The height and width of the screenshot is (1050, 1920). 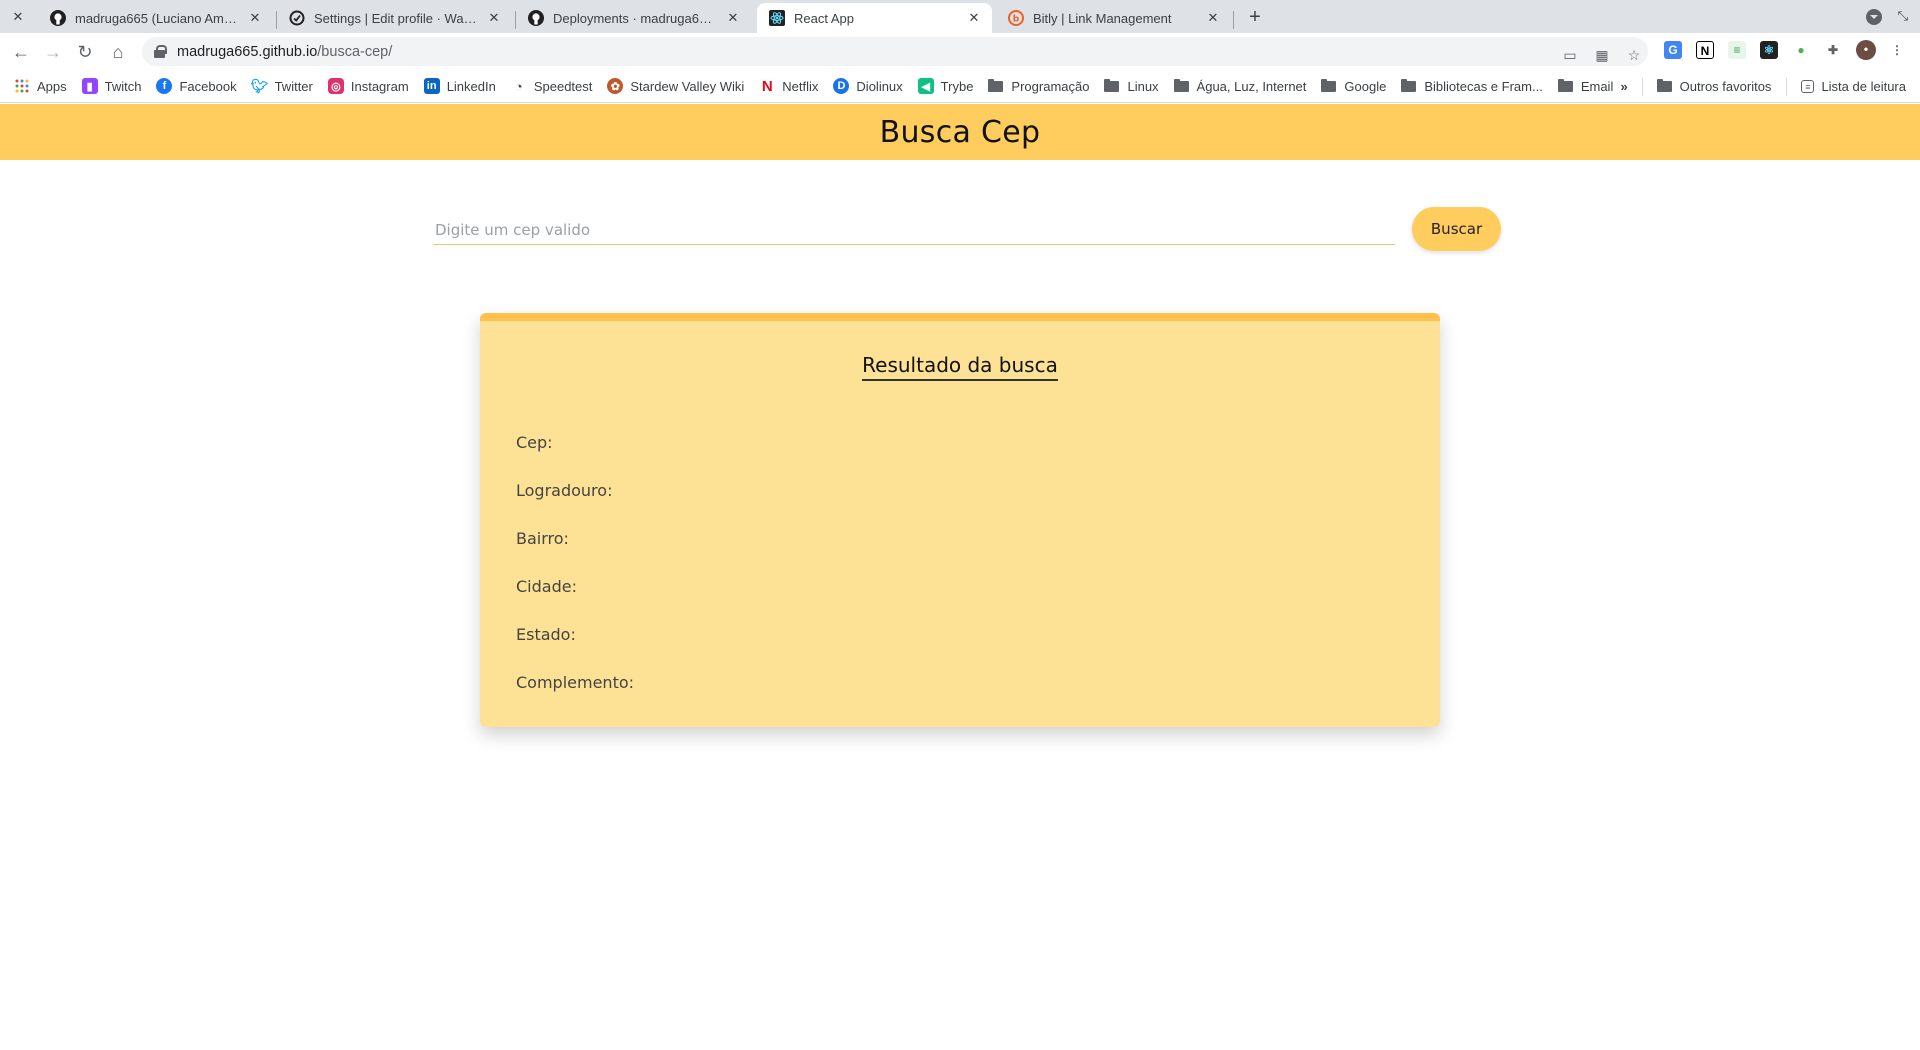 What do you see at coordinates (247, 51) in the screenshot?
I see `url-host: madruga665.github.io` at bounding box center [247, 51].